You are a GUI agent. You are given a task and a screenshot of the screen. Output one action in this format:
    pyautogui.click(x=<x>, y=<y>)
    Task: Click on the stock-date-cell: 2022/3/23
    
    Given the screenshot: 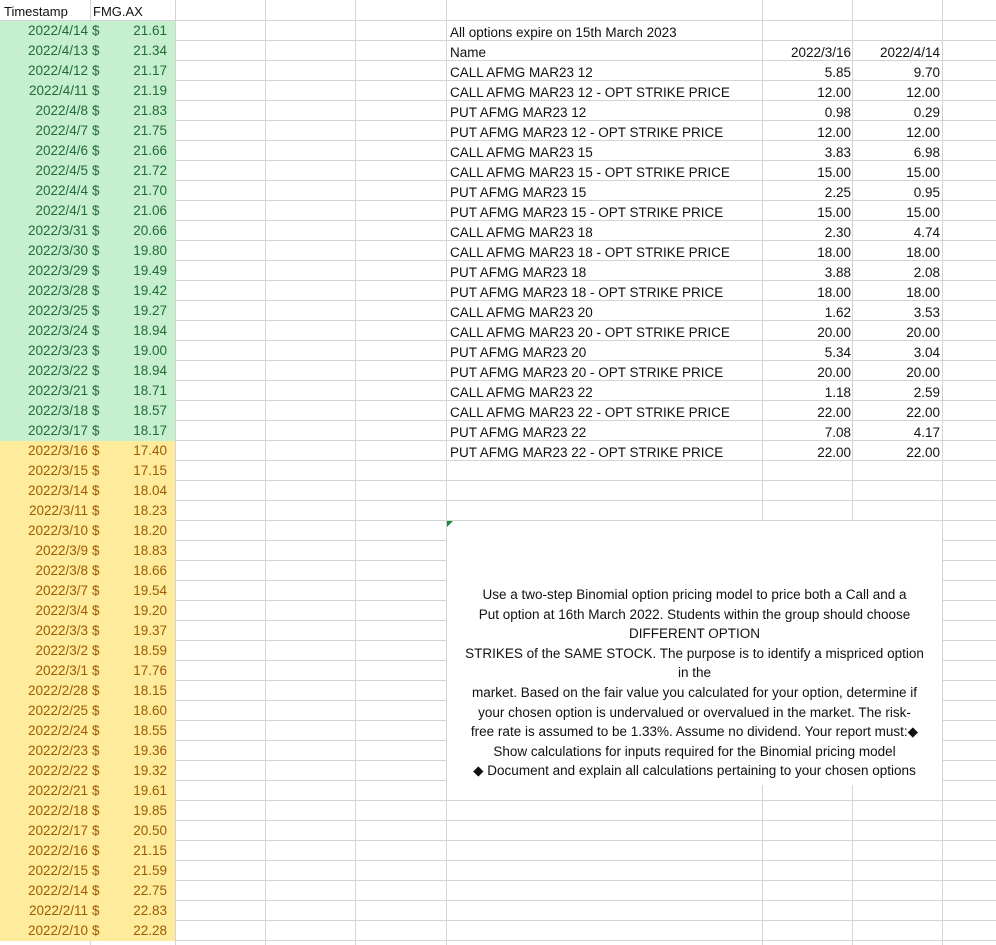 What is the action you would take?
    pyautogui.click(x=45, y=351)
    